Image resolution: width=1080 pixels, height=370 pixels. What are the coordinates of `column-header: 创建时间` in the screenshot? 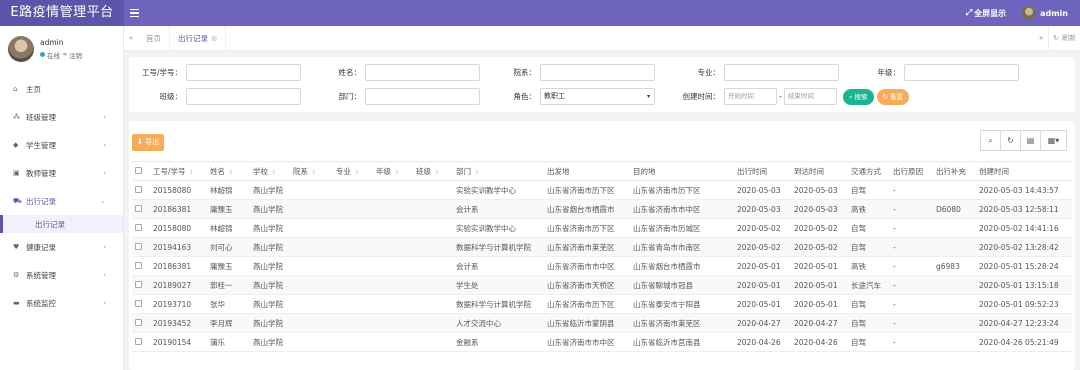 It's located at (1024, 171).